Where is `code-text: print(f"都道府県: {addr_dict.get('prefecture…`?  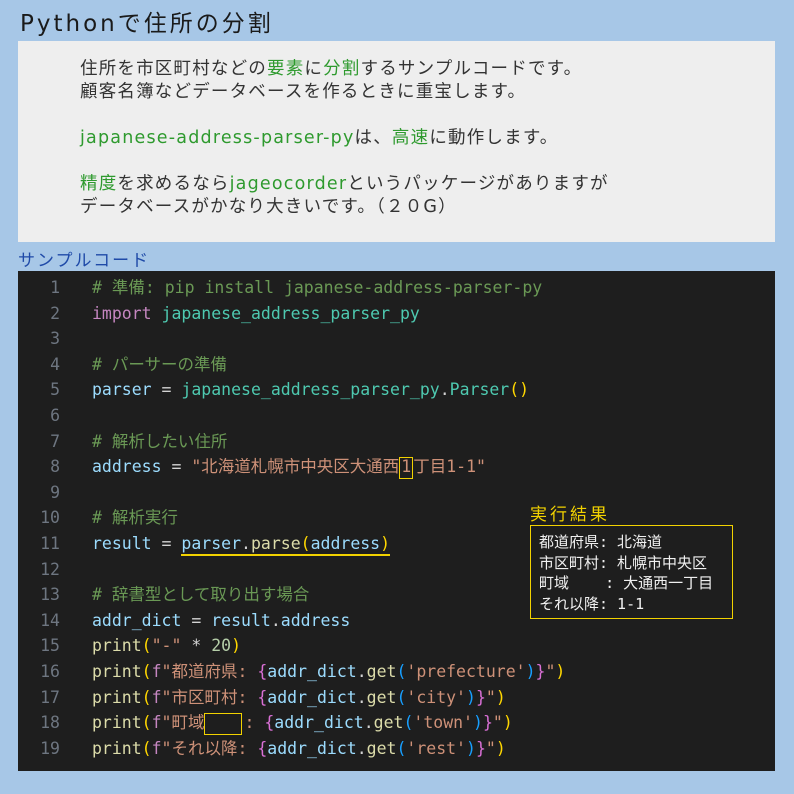 code-text: print(f"都道府県: {addr_dict.get('prefecture… is located at coordinates (328, 671).